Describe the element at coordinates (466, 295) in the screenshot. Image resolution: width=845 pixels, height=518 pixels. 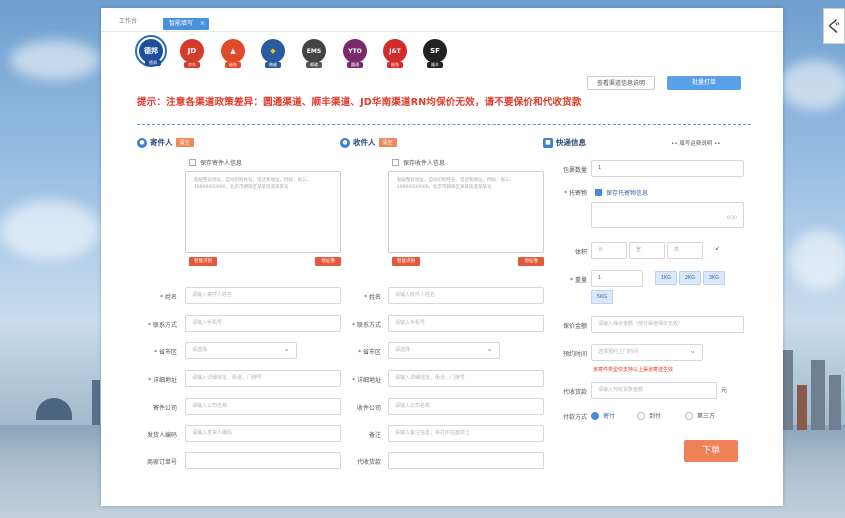
I see `receiver-name-input: 请输入收件人姓名` at that location.